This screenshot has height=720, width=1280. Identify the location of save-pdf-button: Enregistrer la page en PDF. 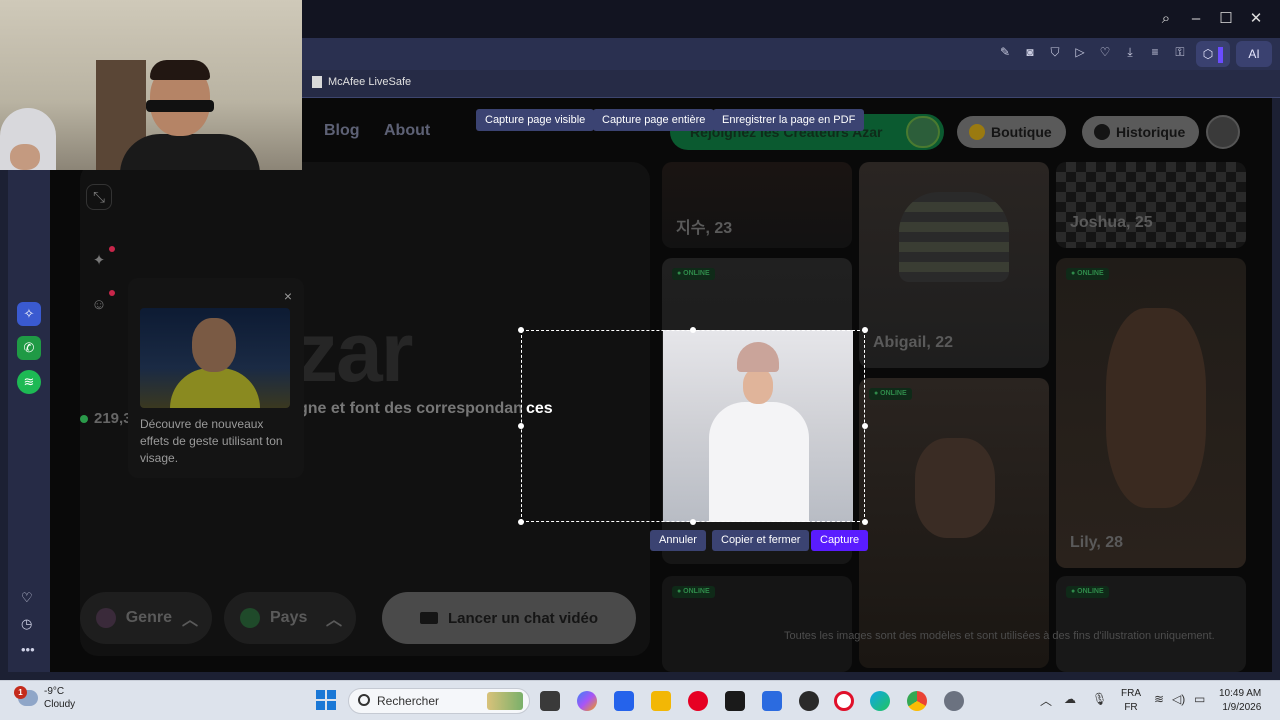
(789, 120).